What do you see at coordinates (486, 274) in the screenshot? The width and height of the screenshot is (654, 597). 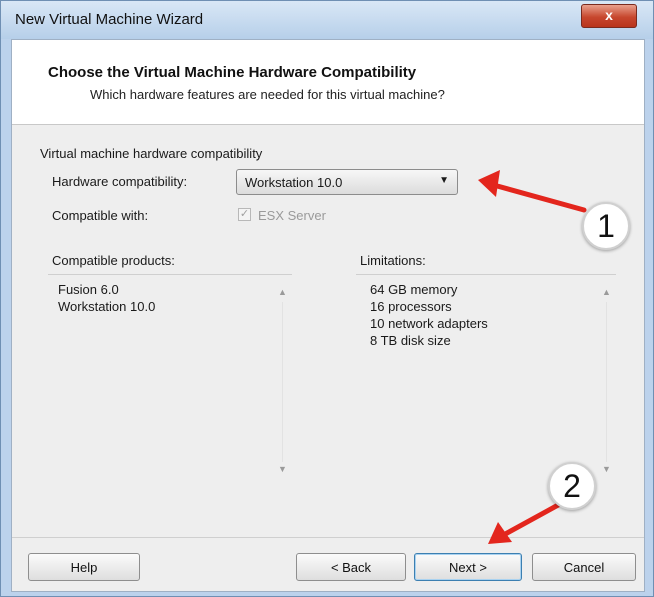 I see `limitations-header-divider` at bounding box center [486, 274].